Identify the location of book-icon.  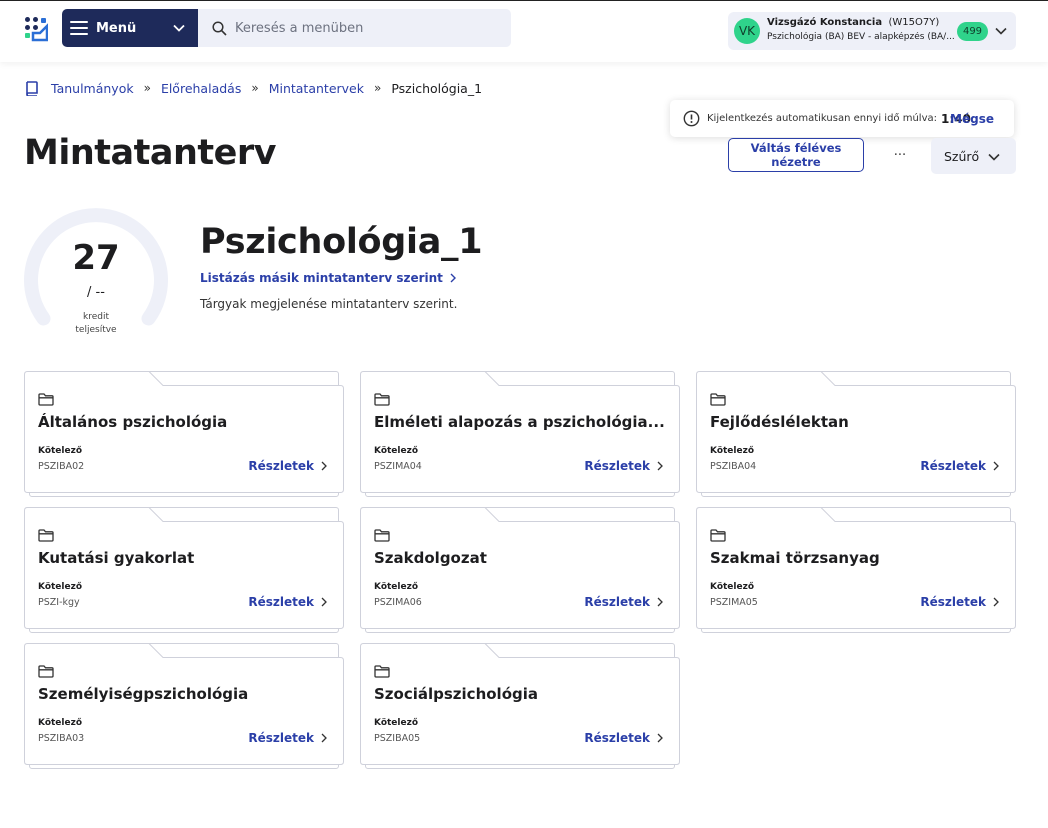
(32, 88).